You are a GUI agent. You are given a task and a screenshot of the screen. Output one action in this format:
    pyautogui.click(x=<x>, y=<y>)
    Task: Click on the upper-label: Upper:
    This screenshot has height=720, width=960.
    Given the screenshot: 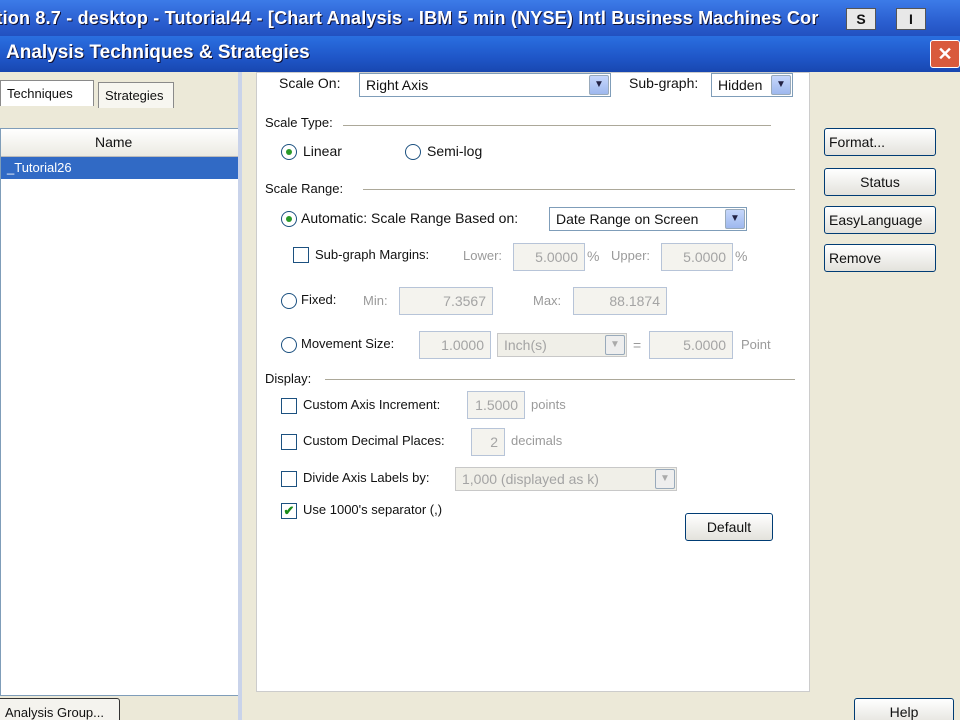 What is the action you would take?
    pyautogui.click(x=631, y=255)
    